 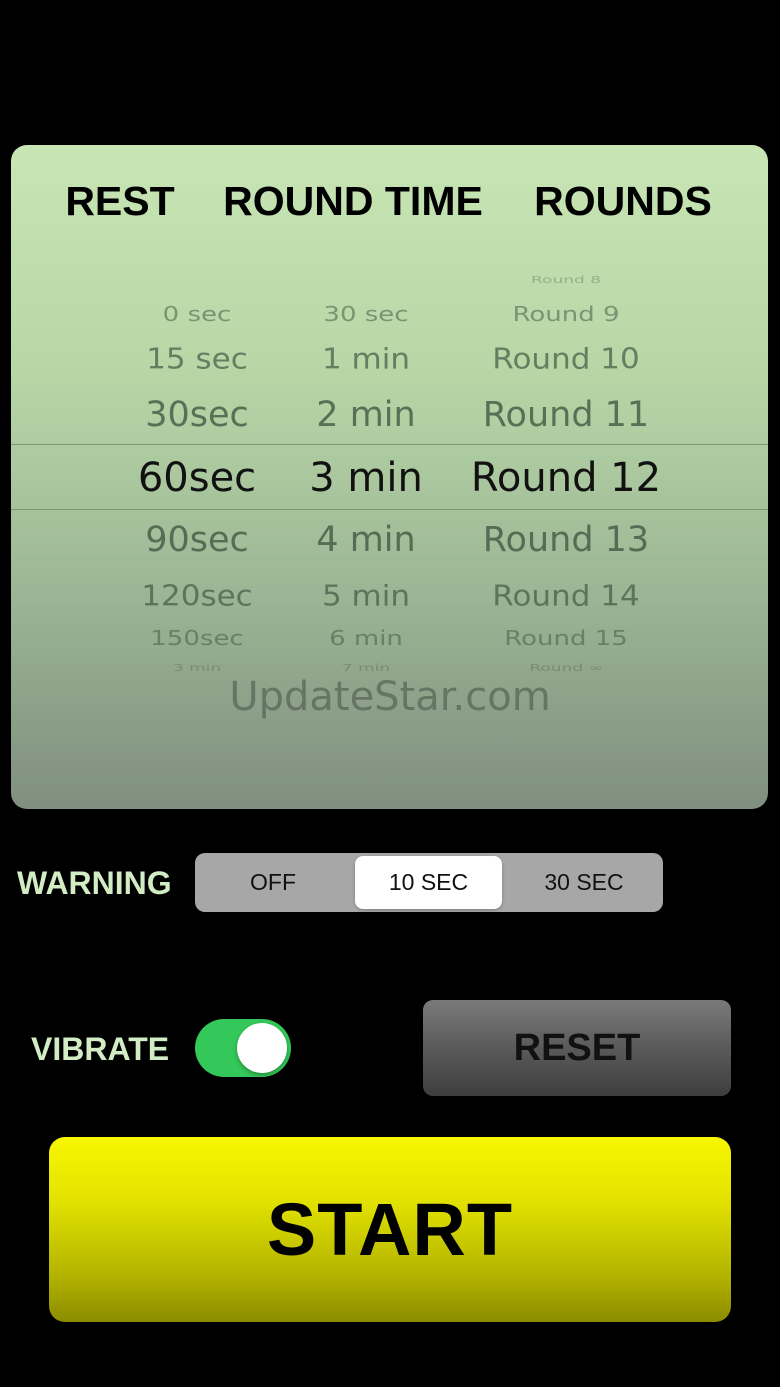 I want to click on rounds-column-header: ROUNDS, so click(x=623, y=201).